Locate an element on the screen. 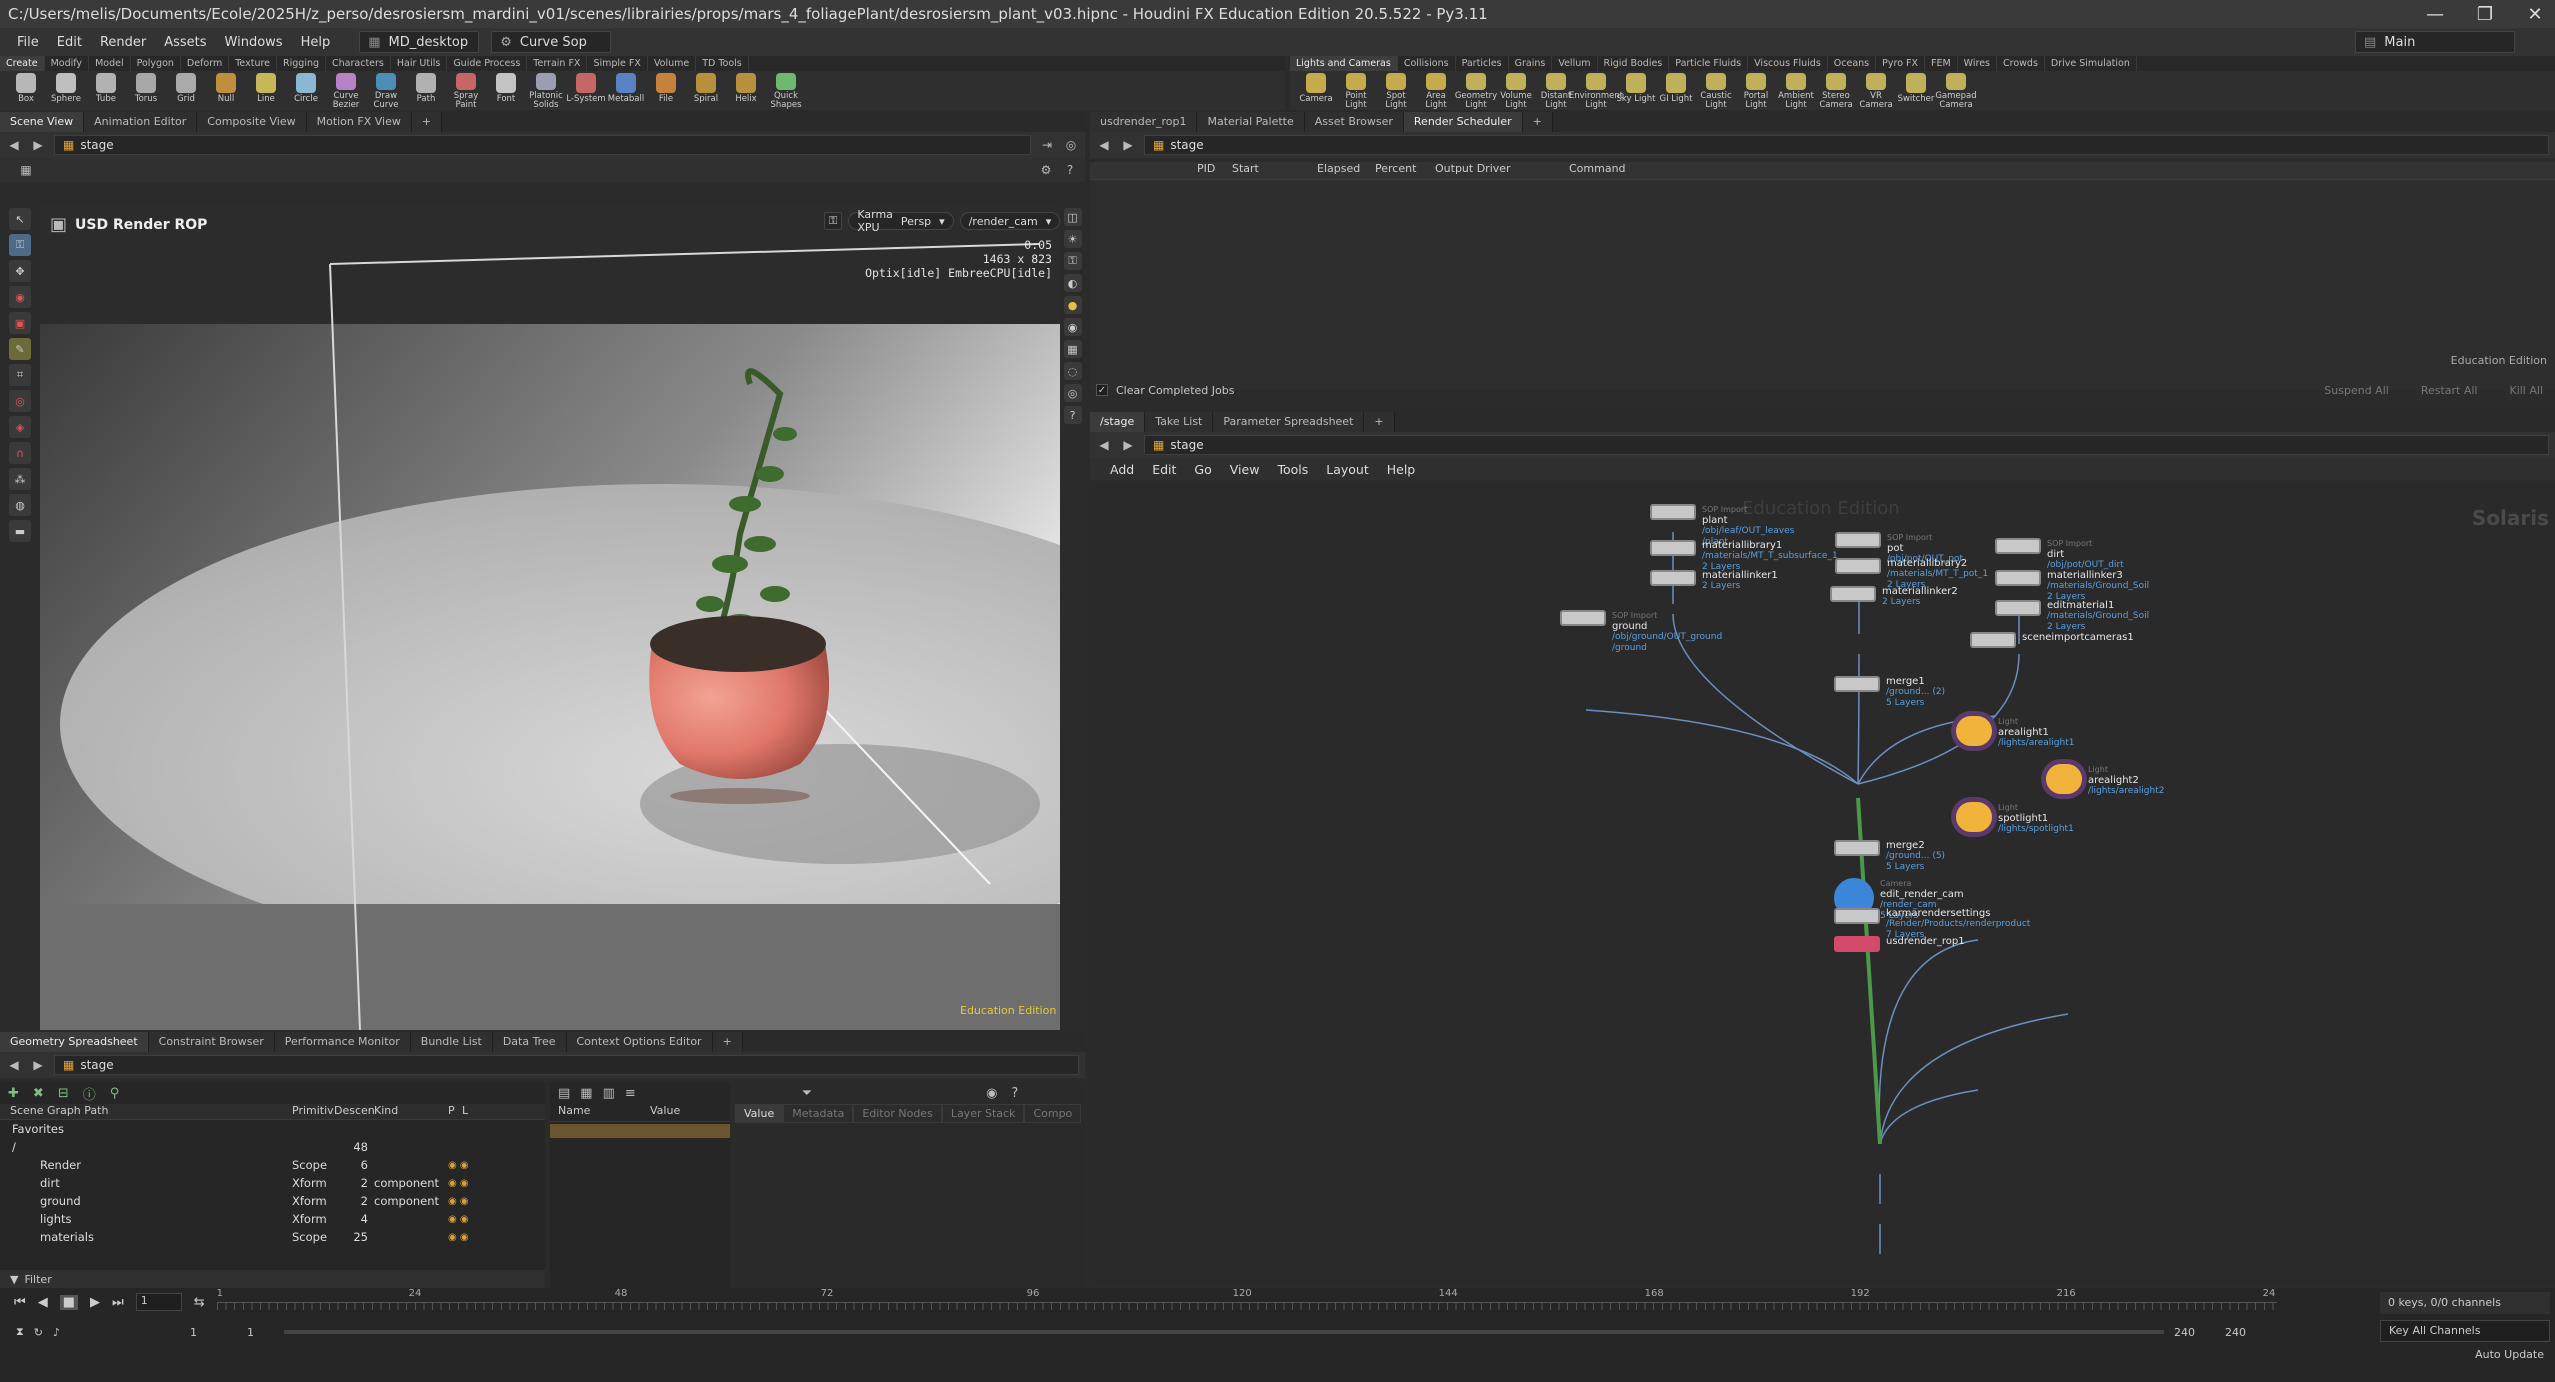  attr-selected-row is located at coordinates (640, 1131).